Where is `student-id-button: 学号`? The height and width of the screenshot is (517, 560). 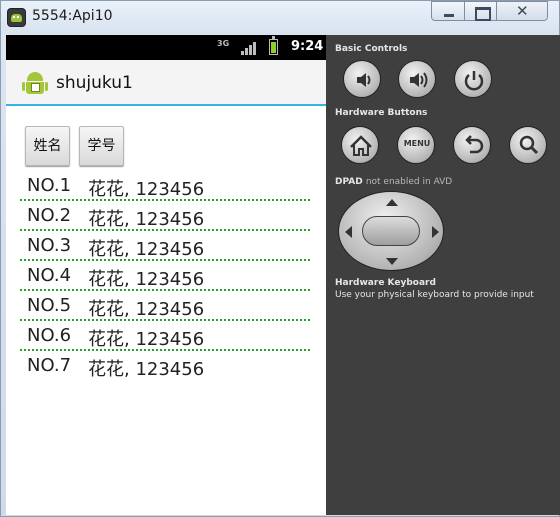 student-id-button: 学号 is located at coordinates (101, 146).